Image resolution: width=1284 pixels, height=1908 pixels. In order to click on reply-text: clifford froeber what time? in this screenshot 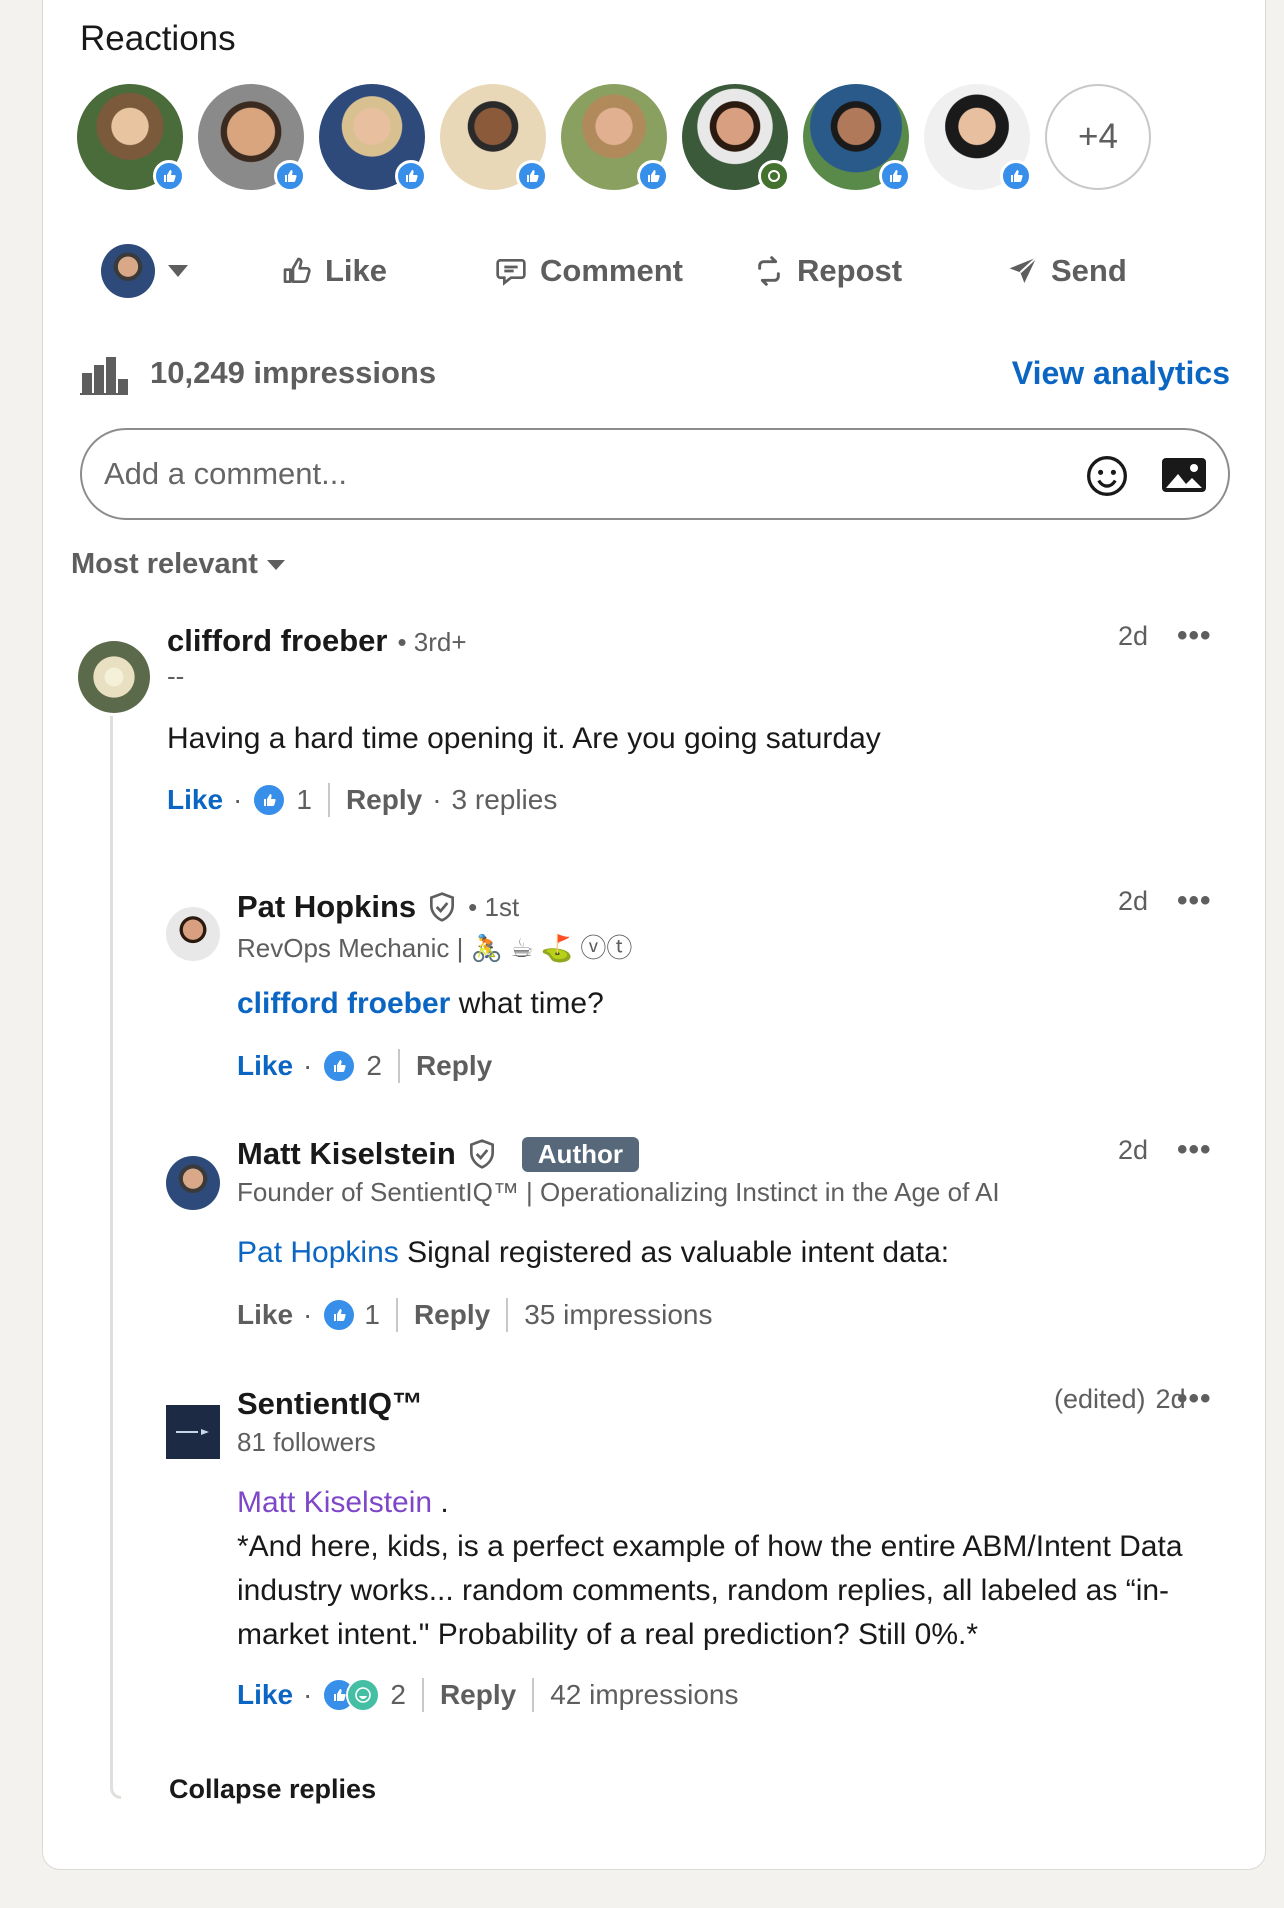, I will do `click(420, 1004)`.